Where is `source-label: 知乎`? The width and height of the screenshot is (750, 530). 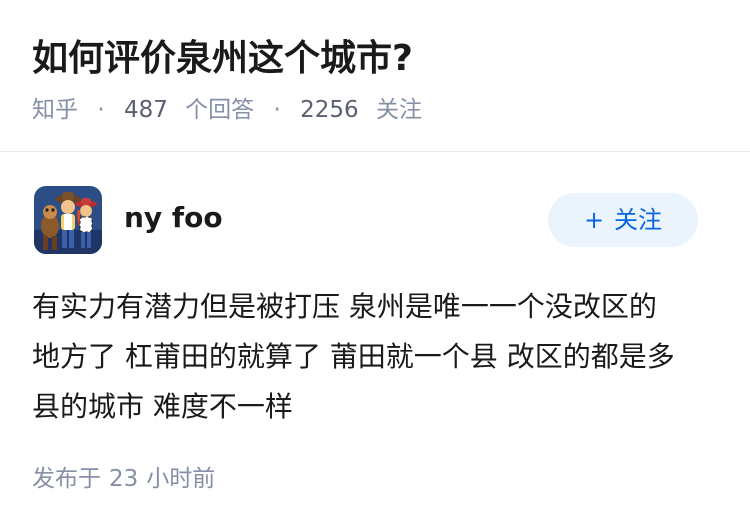
source-label: 知乎 is located at coordinates (55, 110).